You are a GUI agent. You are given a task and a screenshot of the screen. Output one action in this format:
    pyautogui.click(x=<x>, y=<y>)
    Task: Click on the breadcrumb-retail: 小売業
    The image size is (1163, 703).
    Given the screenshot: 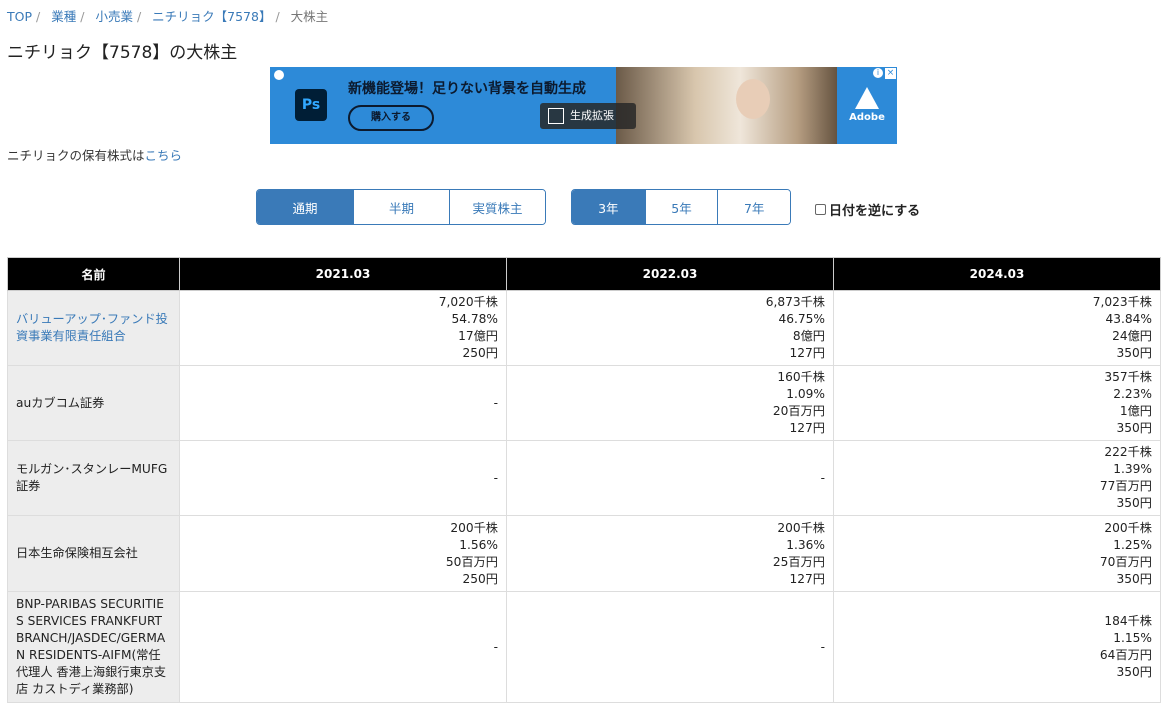 What is the action you would take?
    pyautogui.click(x=114, y=16)
    